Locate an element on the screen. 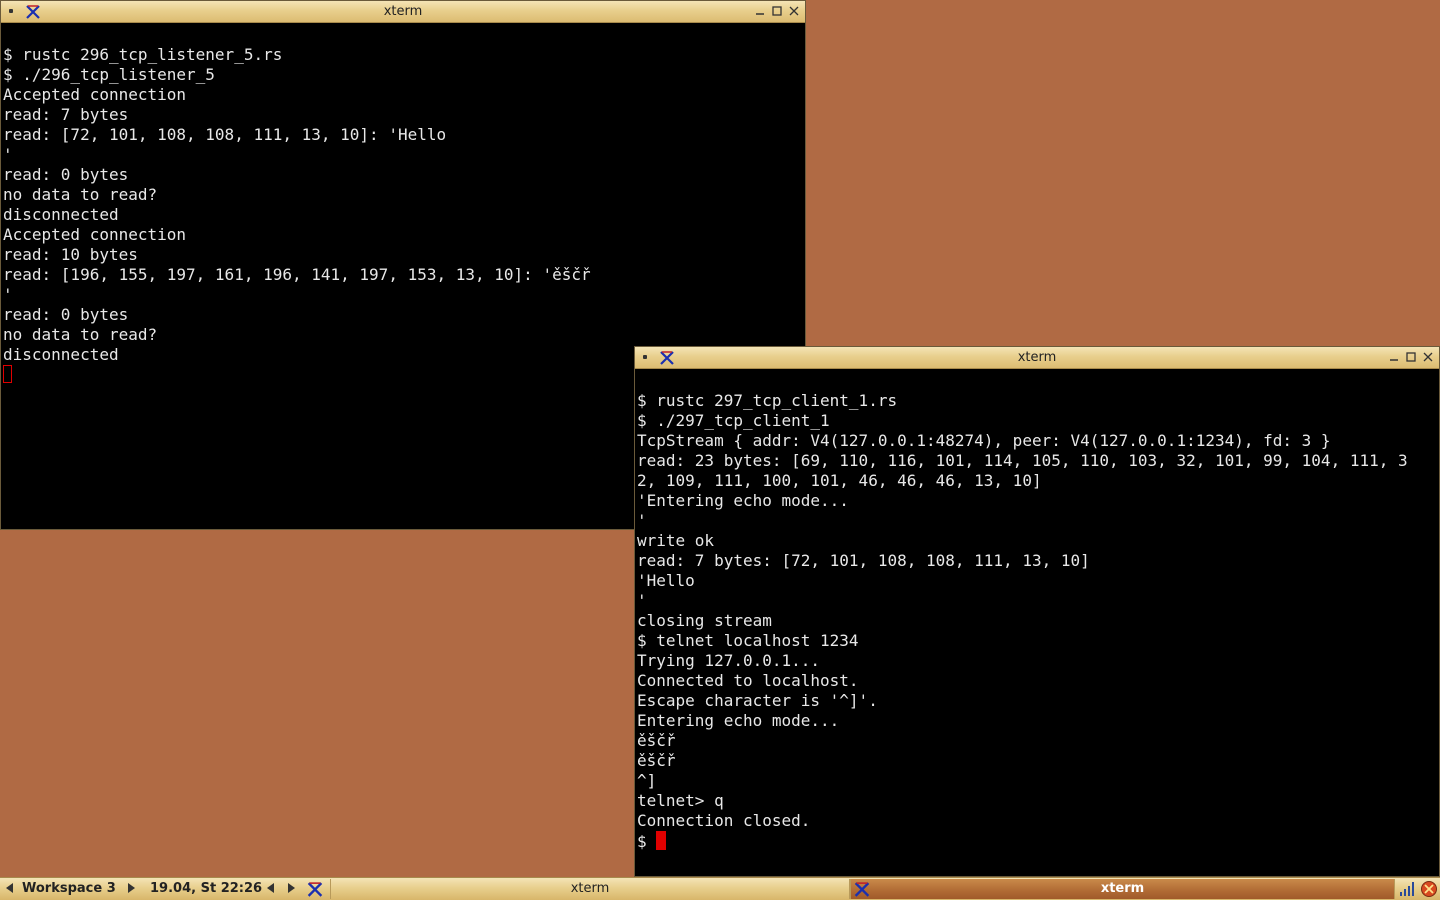 The height and width of the screenshot is (900, 1440). taskbar-task-xterm-2: xterm is located at coordinates (1122, 889).